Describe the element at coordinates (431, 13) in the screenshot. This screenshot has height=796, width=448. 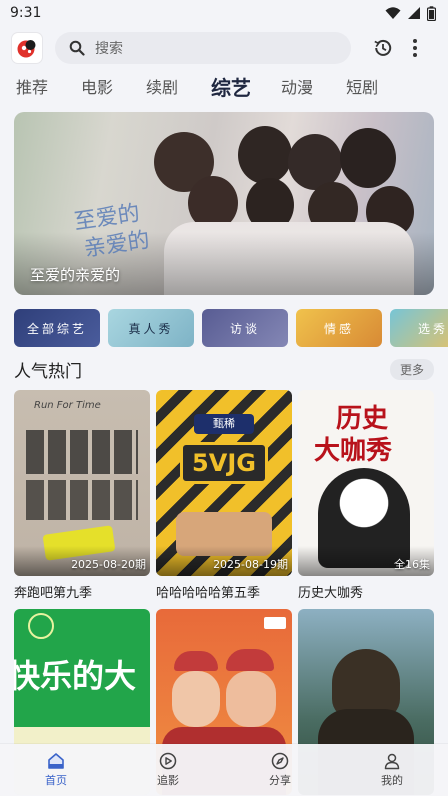
I see `battery-icon` at that location.